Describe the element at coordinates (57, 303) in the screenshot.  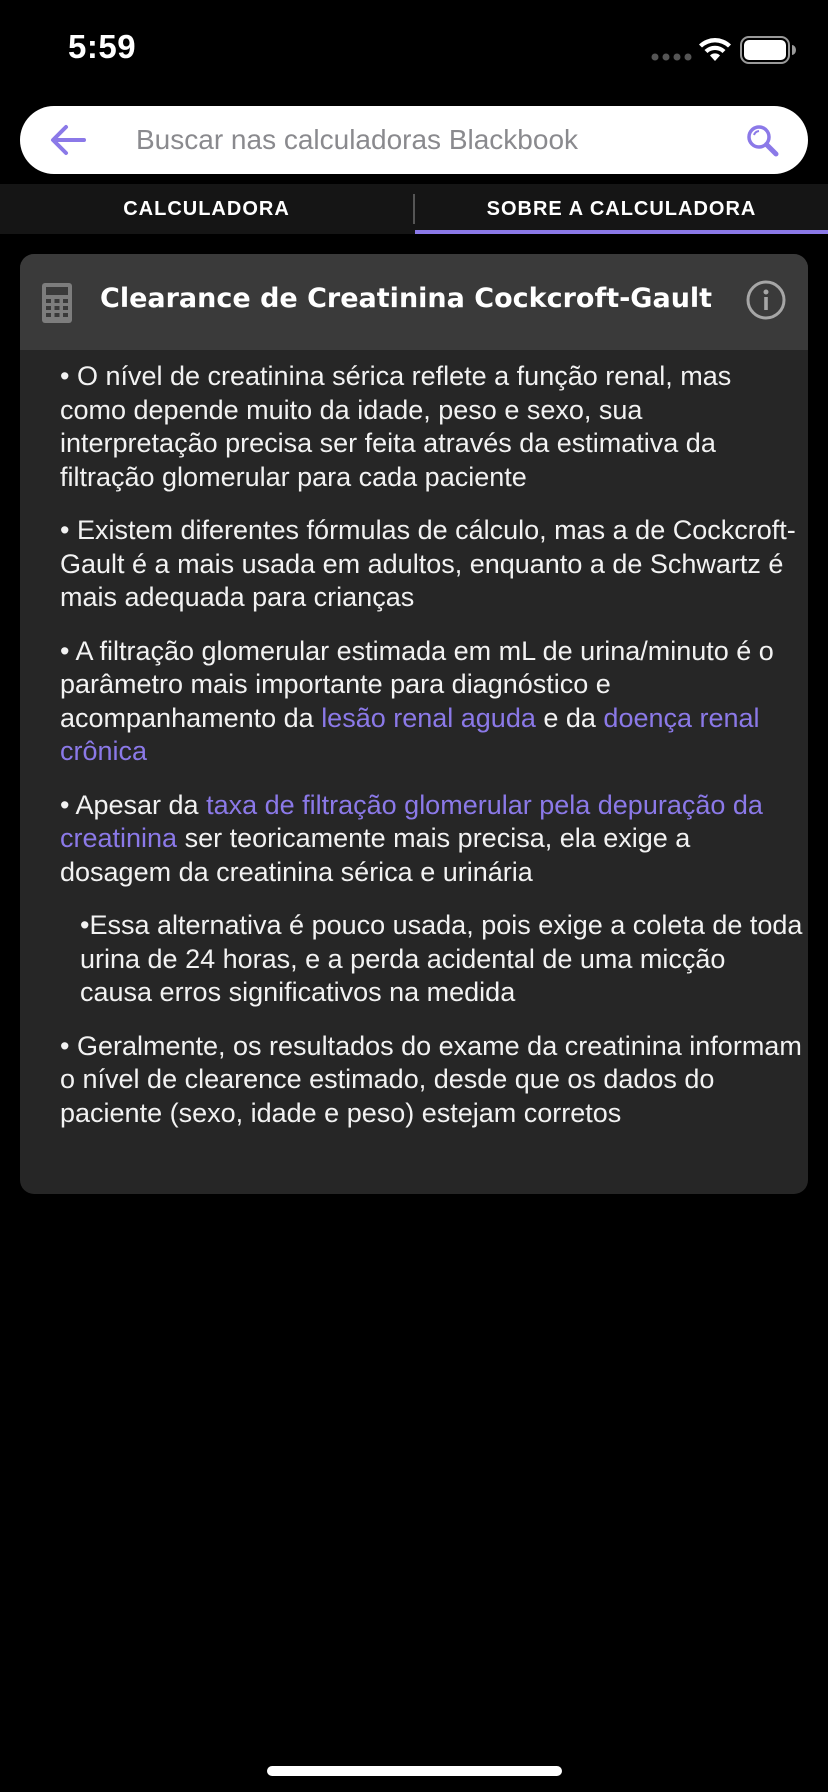
I see `calculator-icon` at that location.